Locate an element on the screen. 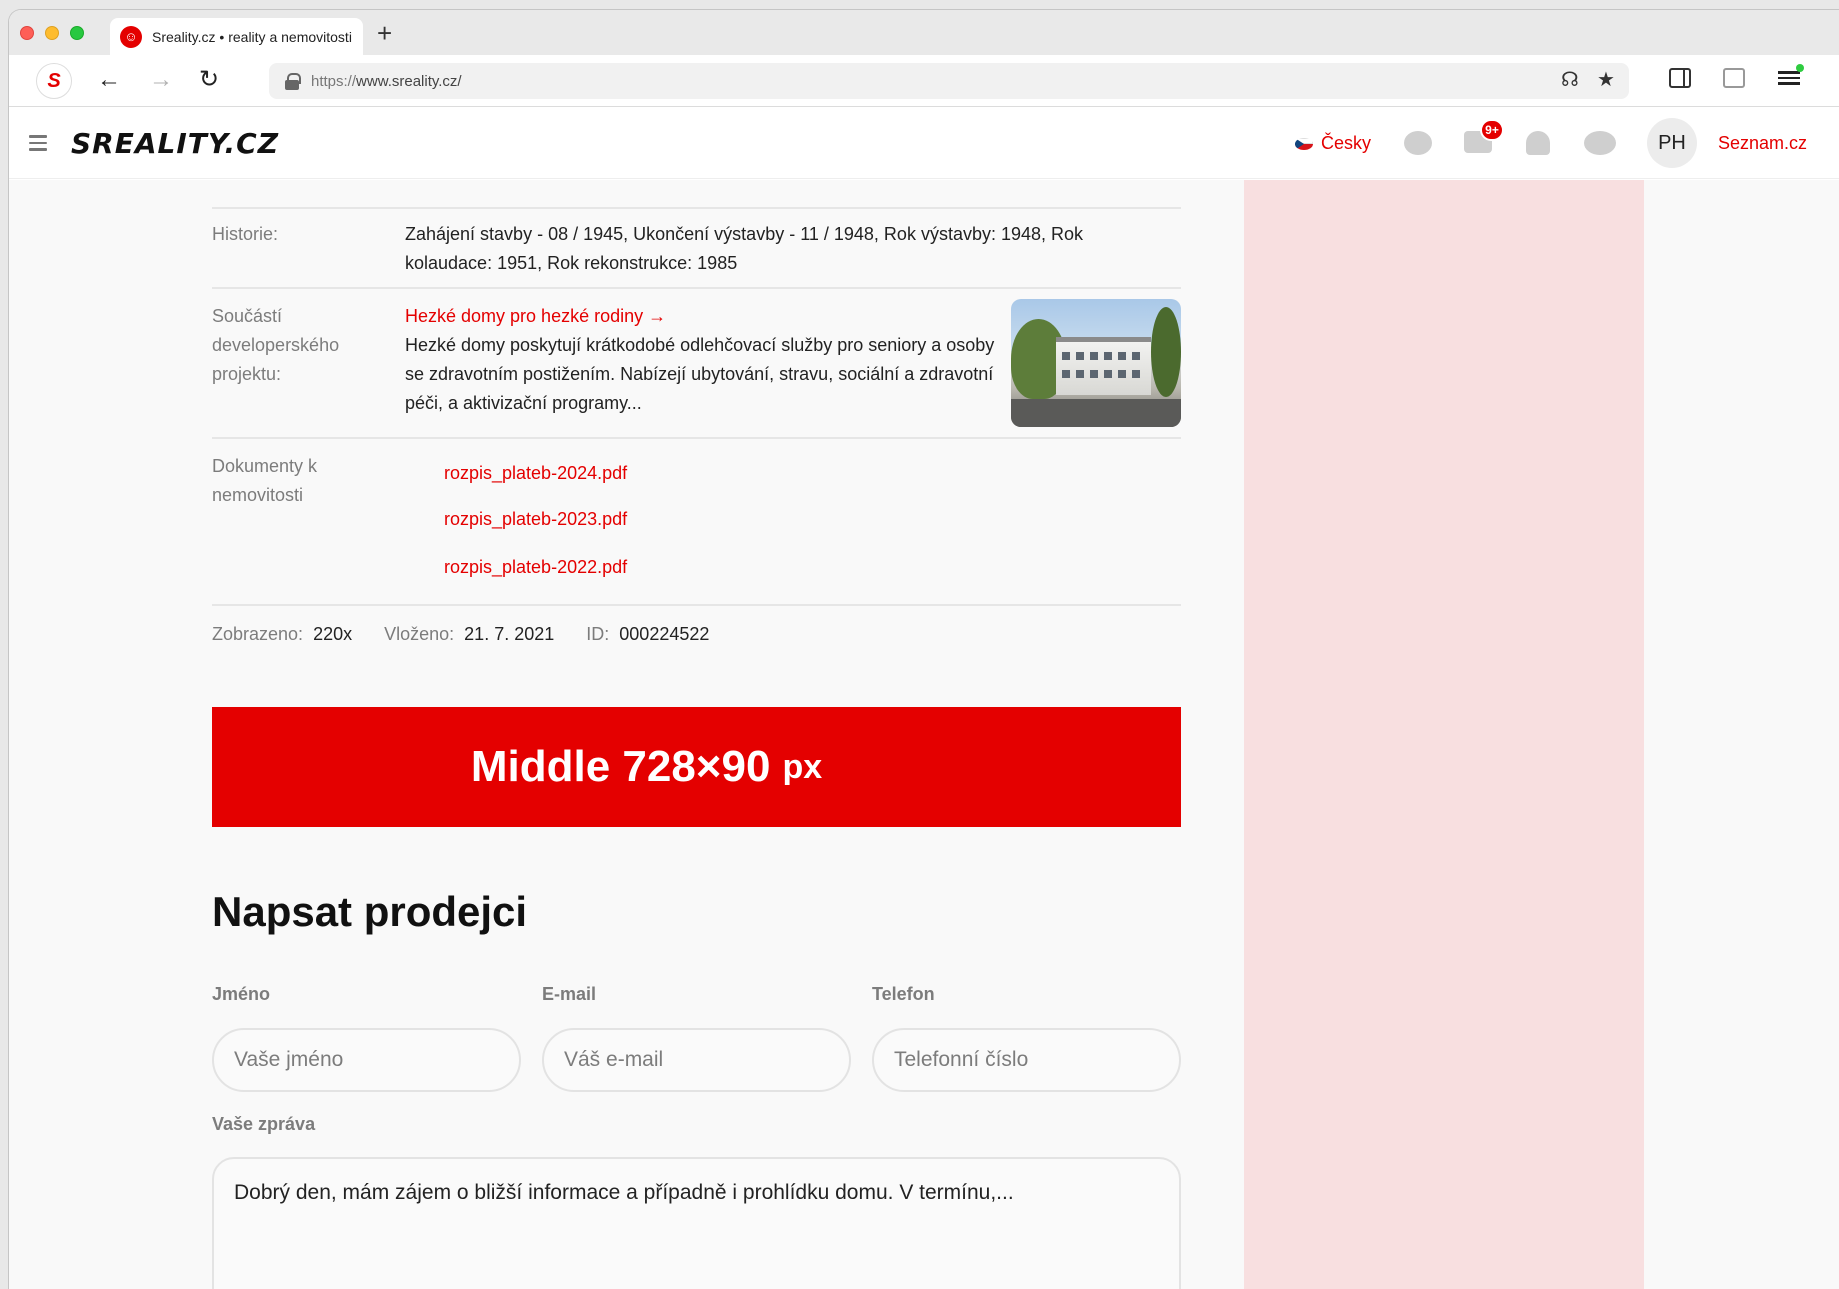 This screenshot has height=1289, width=1839. close-window-button is located at coordinates (27, 33).